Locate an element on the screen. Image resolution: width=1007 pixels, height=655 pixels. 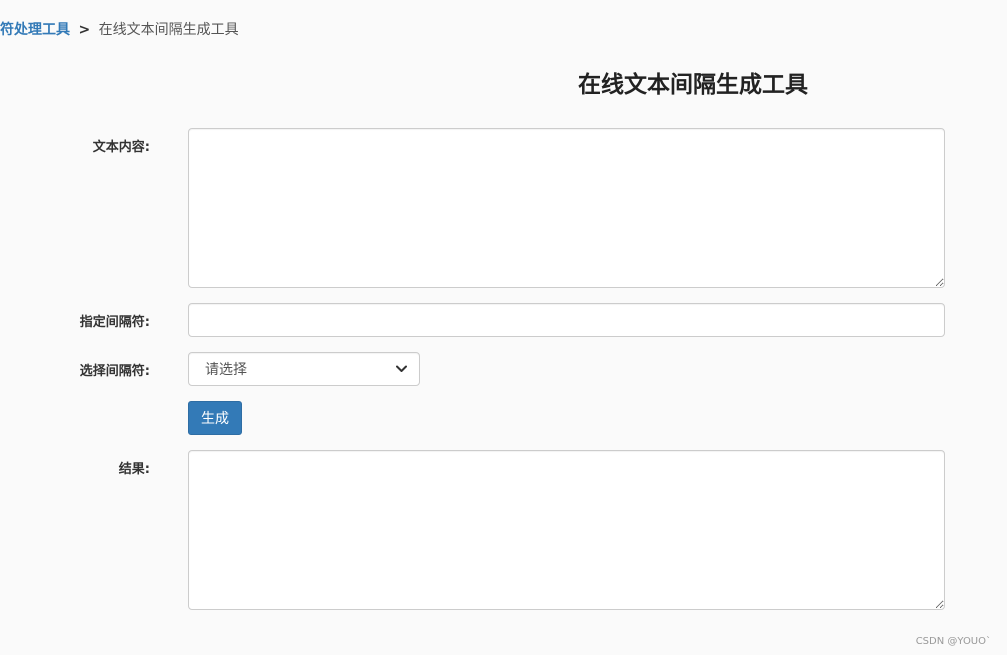
breadcrumb: 符处理工具 > 在线文本间隔生成工具 is located at coordinates (119, 30).